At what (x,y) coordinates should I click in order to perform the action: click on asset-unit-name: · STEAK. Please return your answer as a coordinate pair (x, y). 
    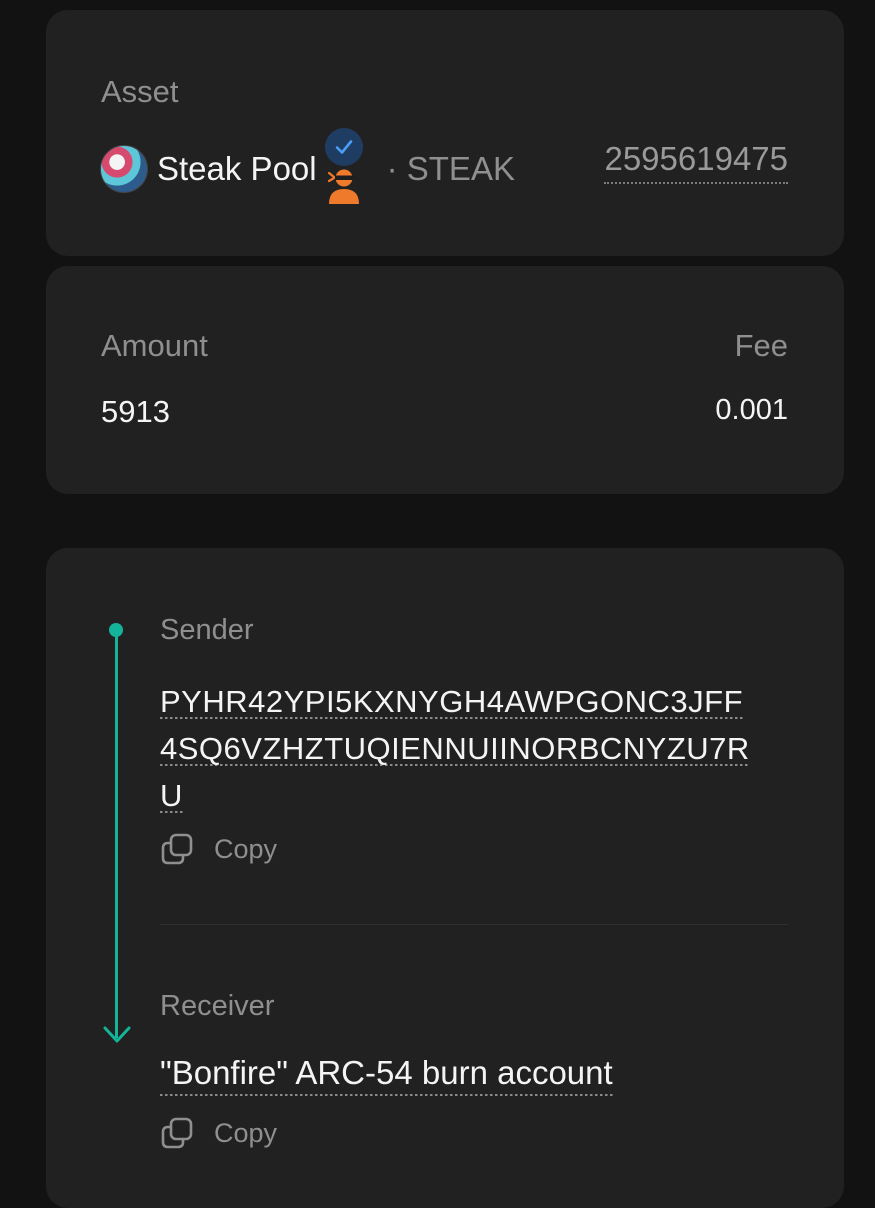
    Looking at the image, I should click on (450, 168).